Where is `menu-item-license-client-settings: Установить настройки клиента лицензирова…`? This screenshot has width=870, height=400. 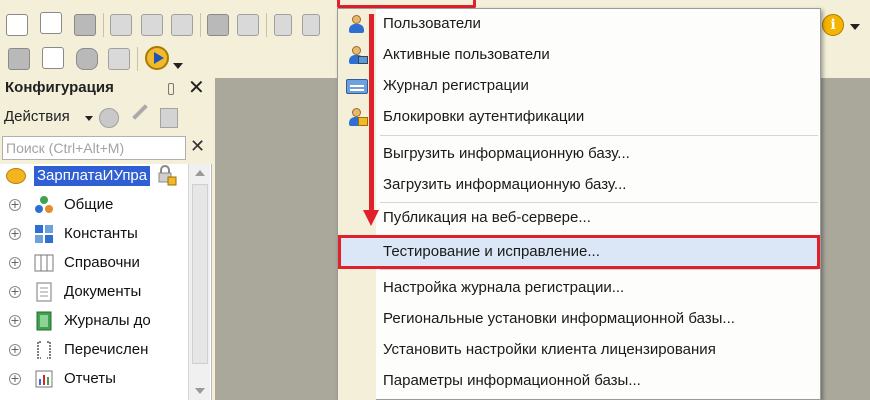
menu-item-license-client-settings: Установить настройки клиента лицензирова… is located at coordinates (579, 350).